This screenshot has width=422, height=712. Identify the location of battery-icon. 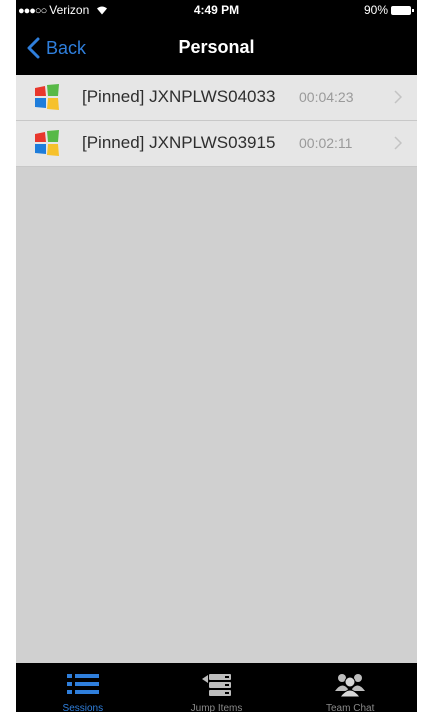
(402, 10).